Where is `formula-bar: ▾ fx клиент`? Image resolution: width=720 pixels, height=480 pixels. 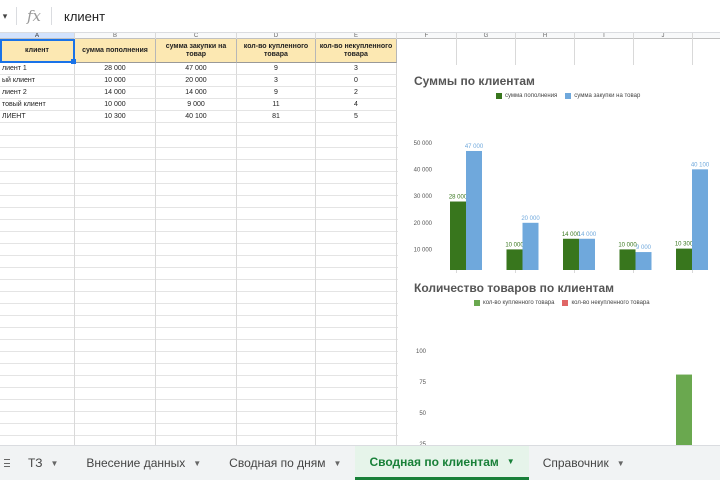
formula-bar: ▾ fx клиент is located at coordinates (360, 16).